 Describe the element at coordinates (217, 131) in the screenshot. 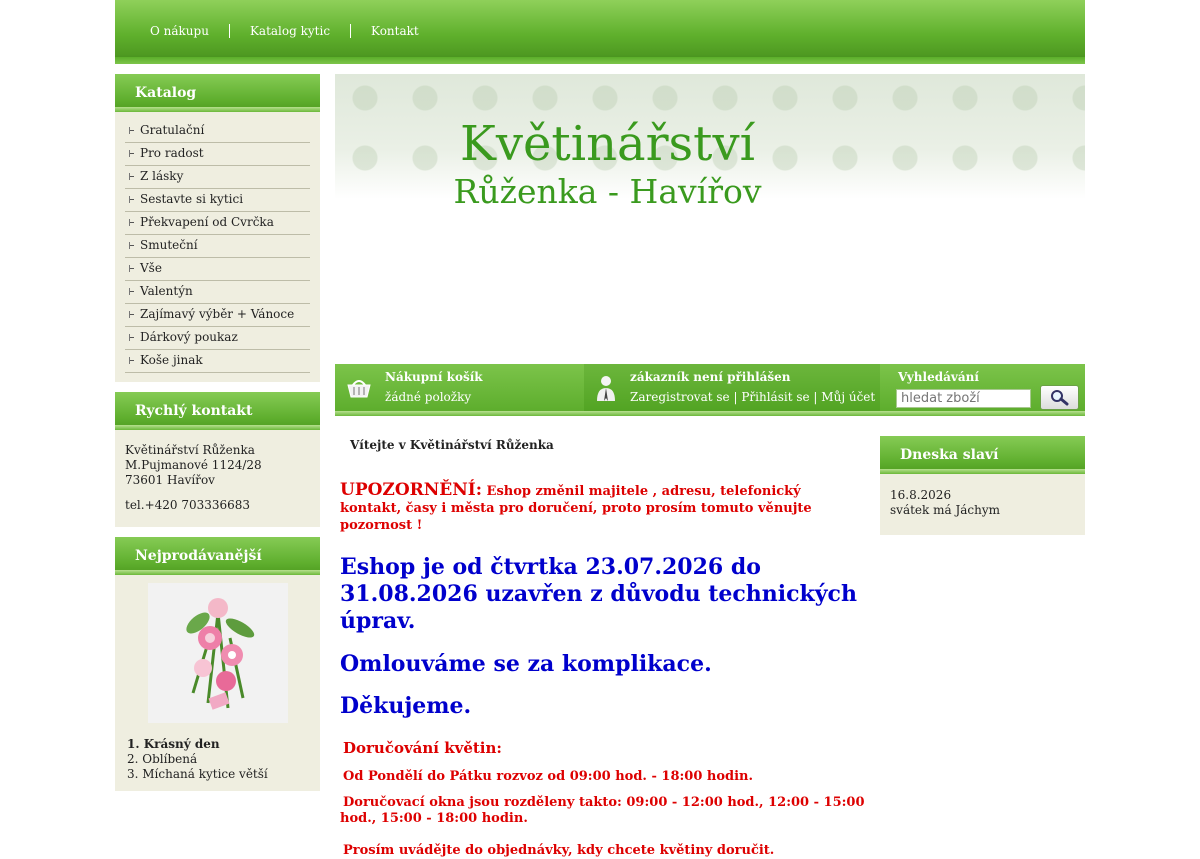

I see `catalog-item-gratulacni: Gratulační` at that location.